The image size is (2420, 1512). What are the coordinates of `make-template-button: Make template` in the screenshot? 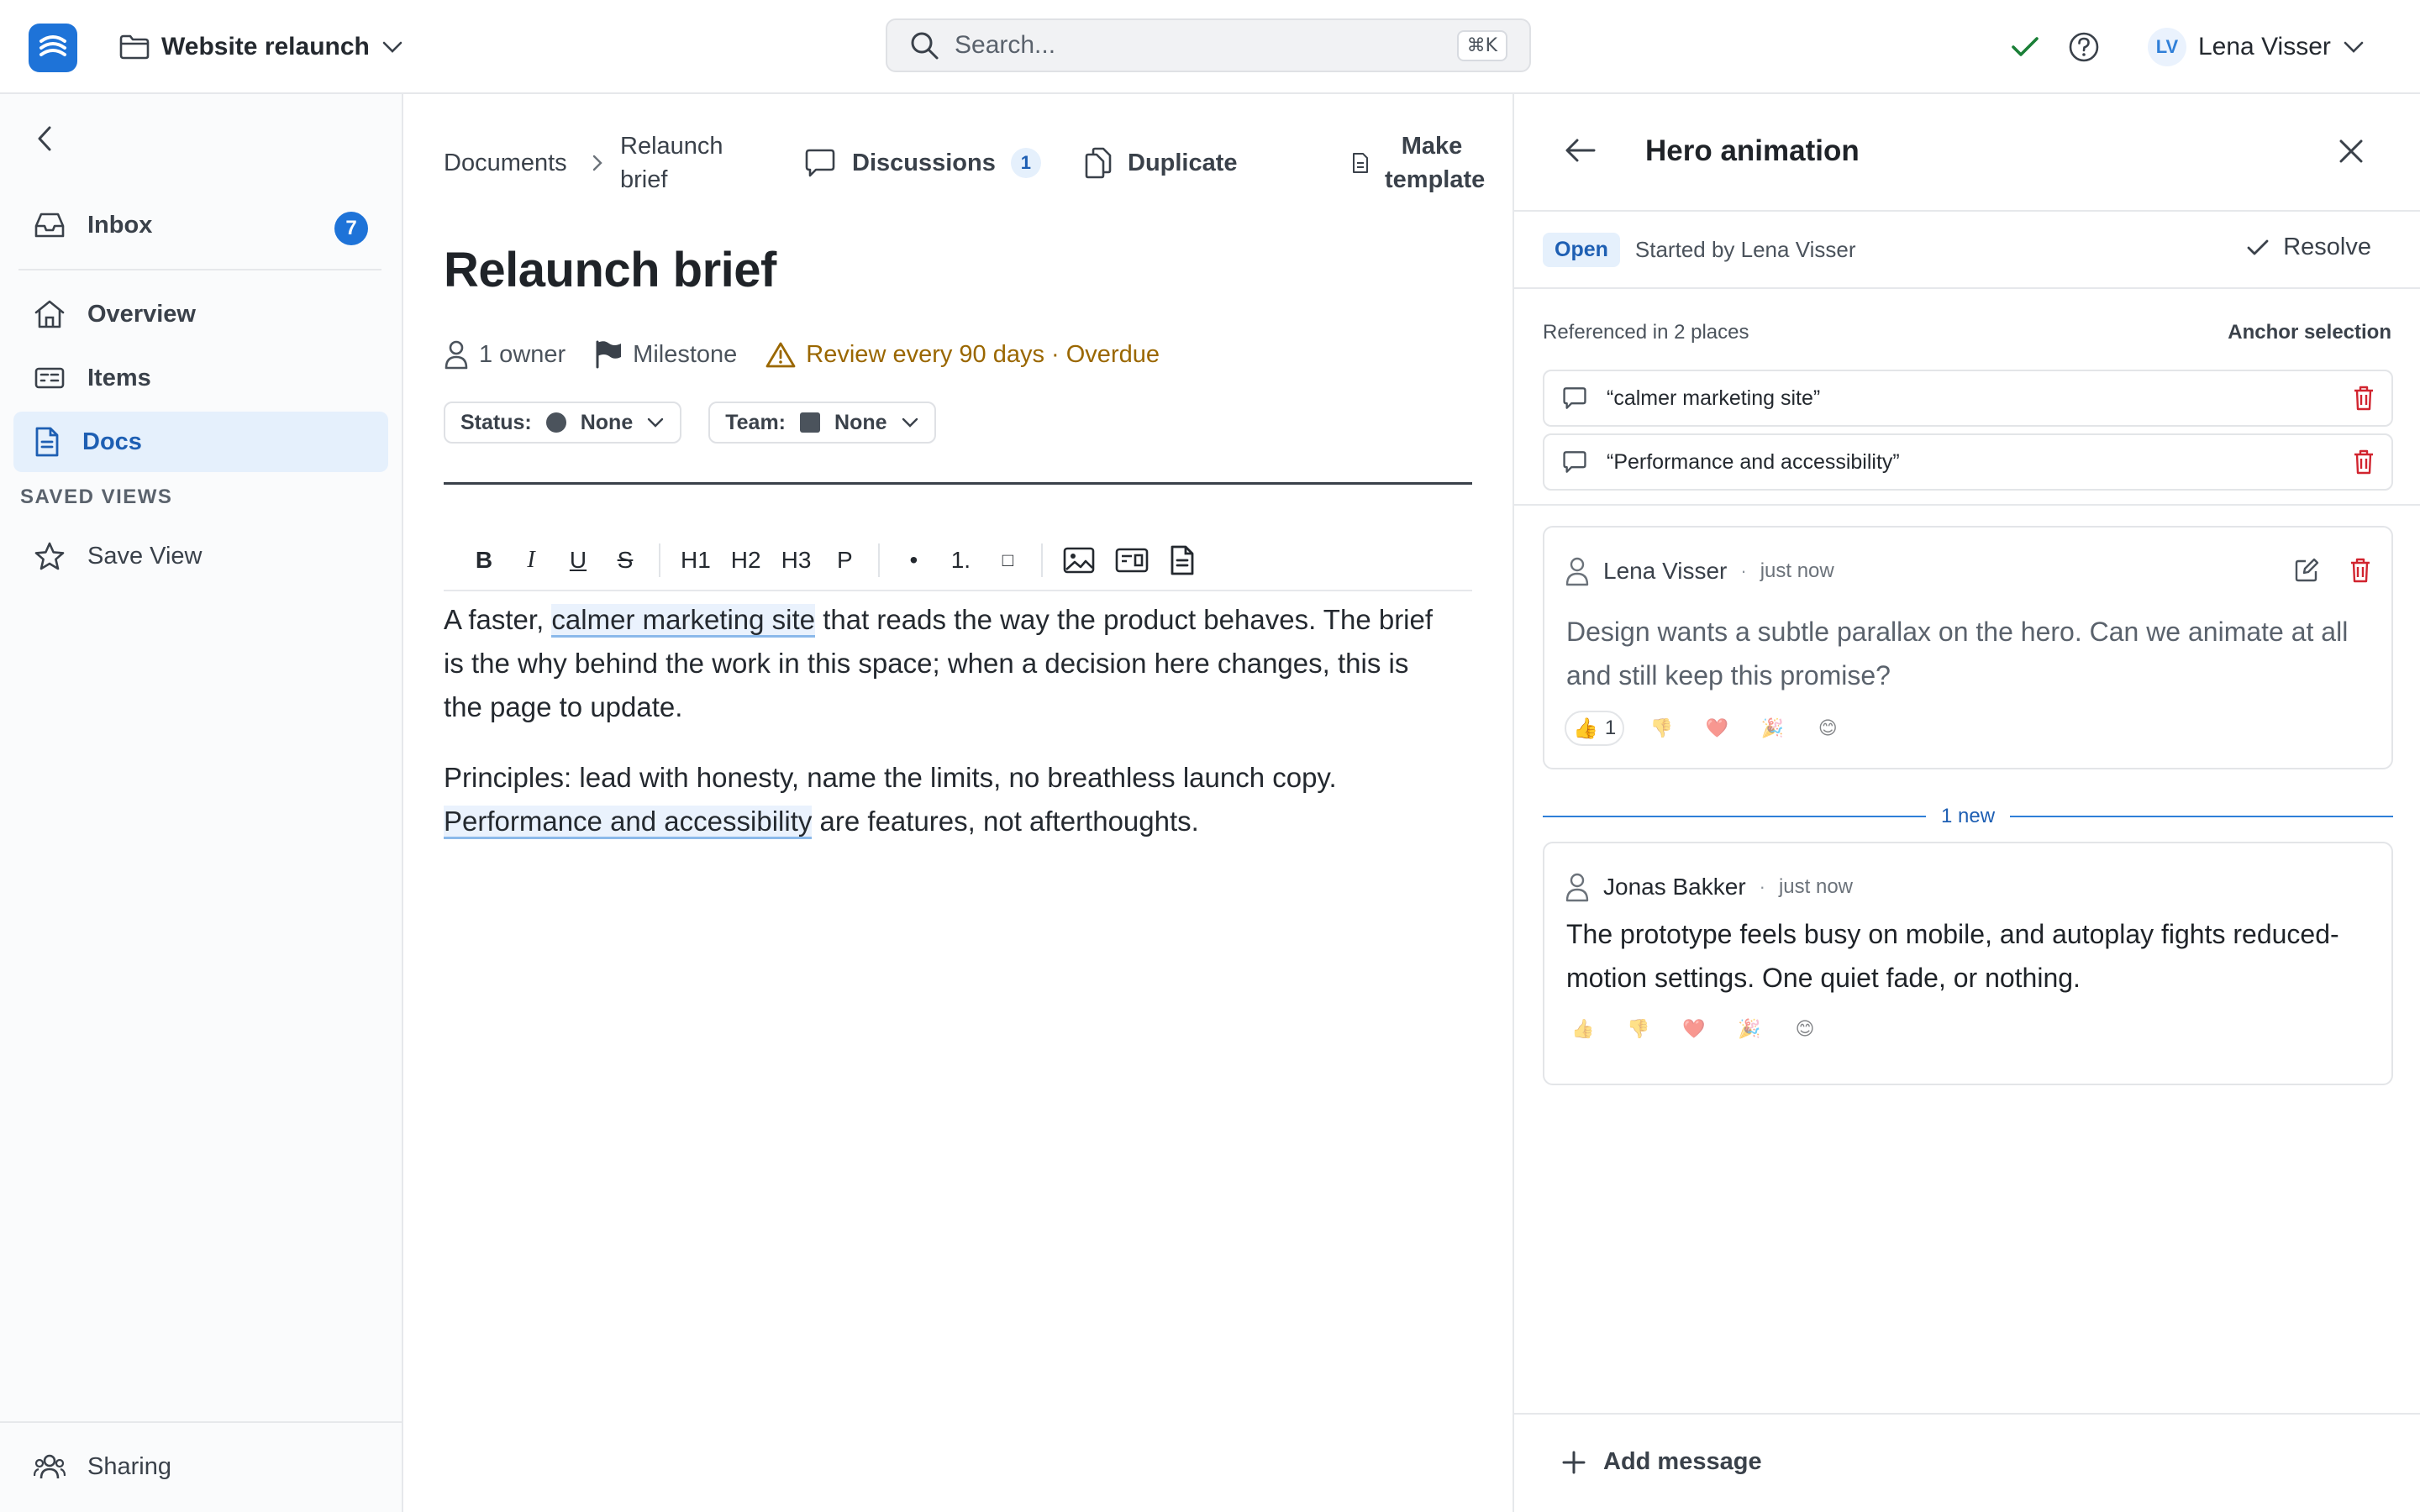 It's located at (1418, 163).